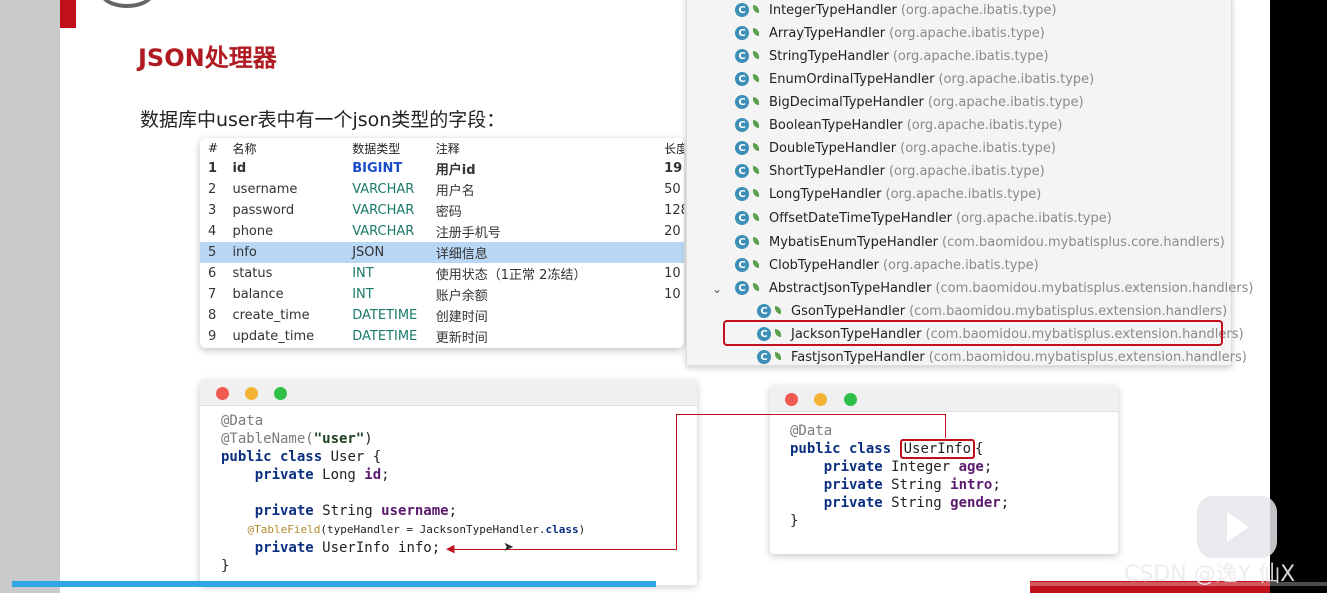 The width and height of the screenshot is (1327, 593). I want to click on code-text: ;, so click(385, 475).